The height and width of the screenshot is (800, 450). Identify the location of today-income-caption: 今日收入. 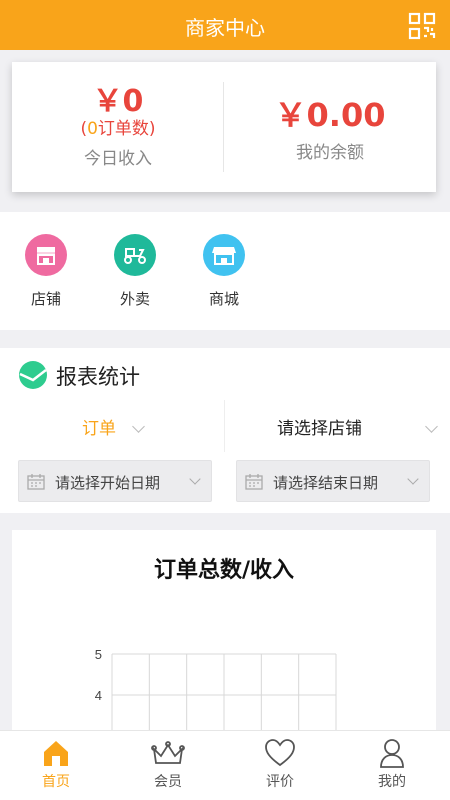
(118, 159).